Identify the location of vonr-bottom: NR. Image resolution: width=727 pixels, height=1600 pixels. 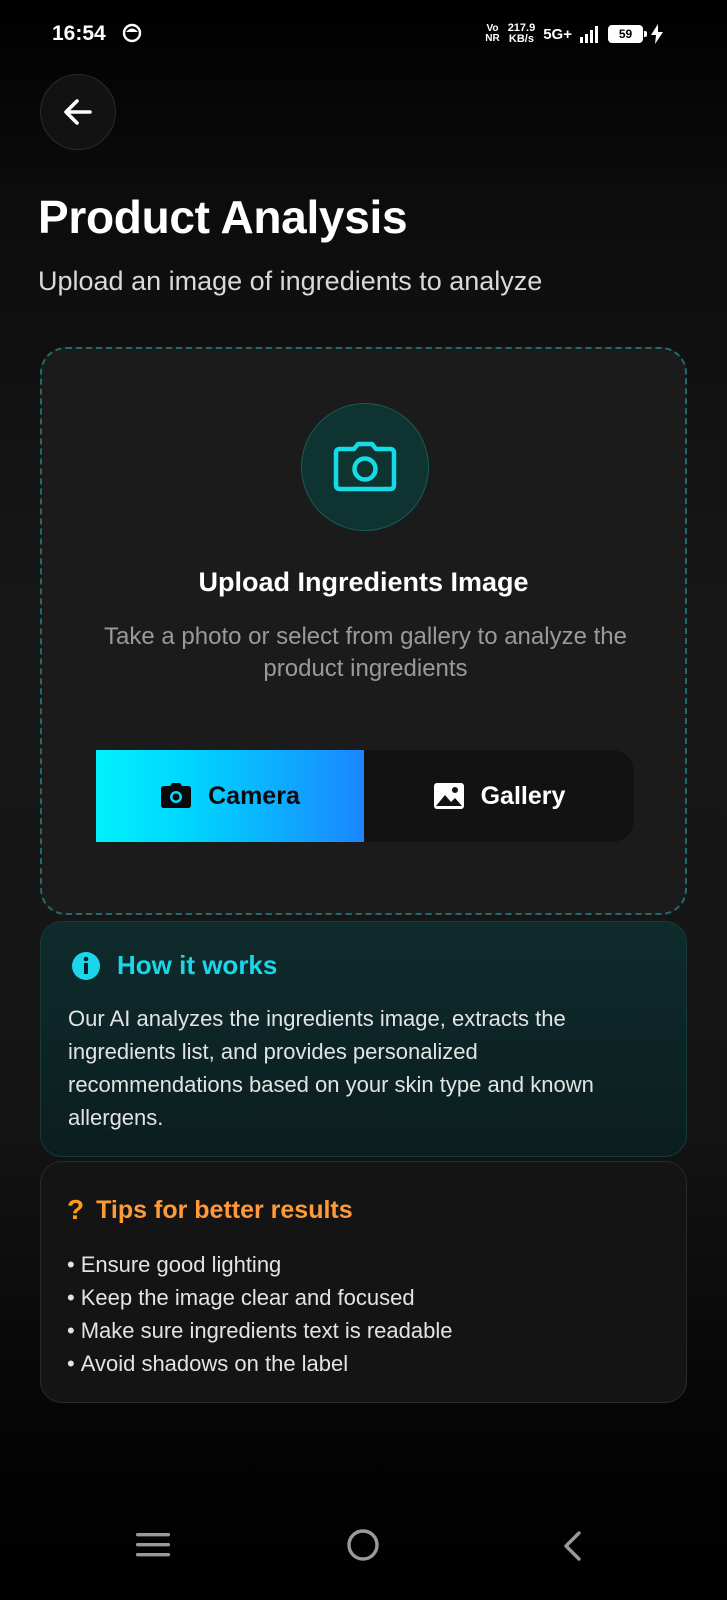
(492, 38).